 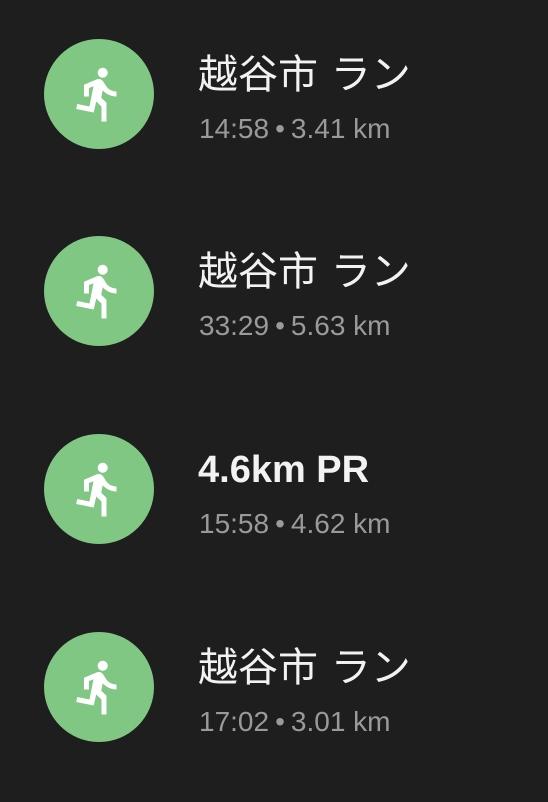 What do you see at coordinates (340, 128) in the screenshot?
I see `activity-distance: 3.41 km` at bounding box center [340, 128].